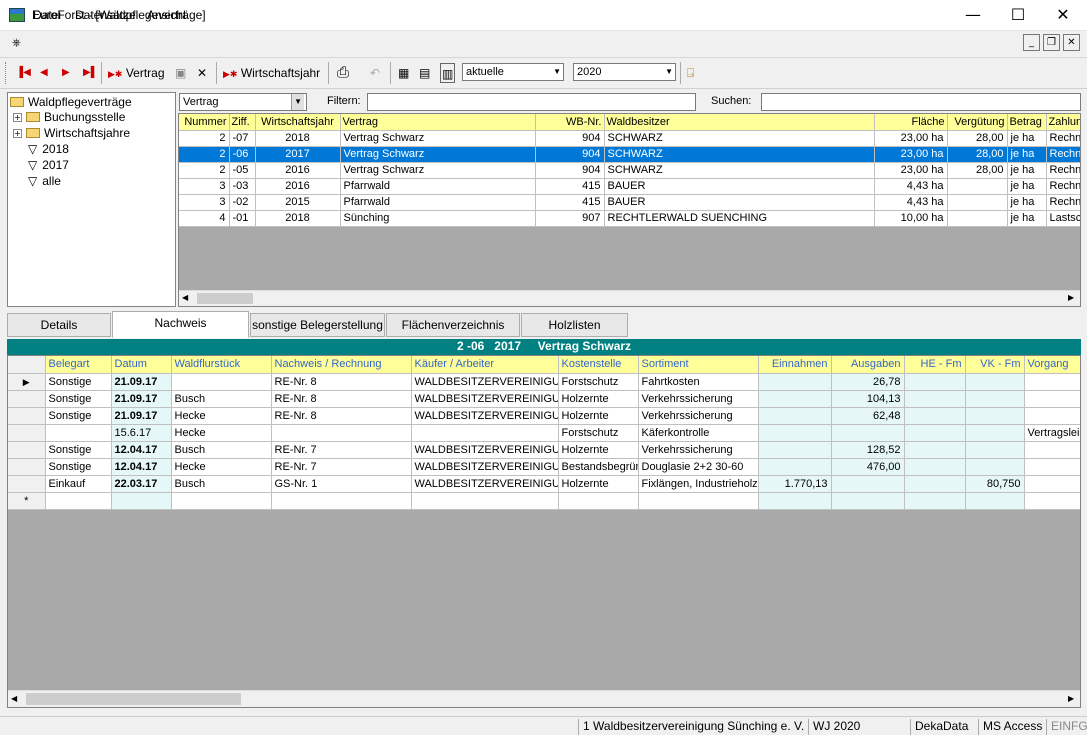 This screenshot has width=1087, height=735. I want to click on tab-details: Details, so click(59, 325).